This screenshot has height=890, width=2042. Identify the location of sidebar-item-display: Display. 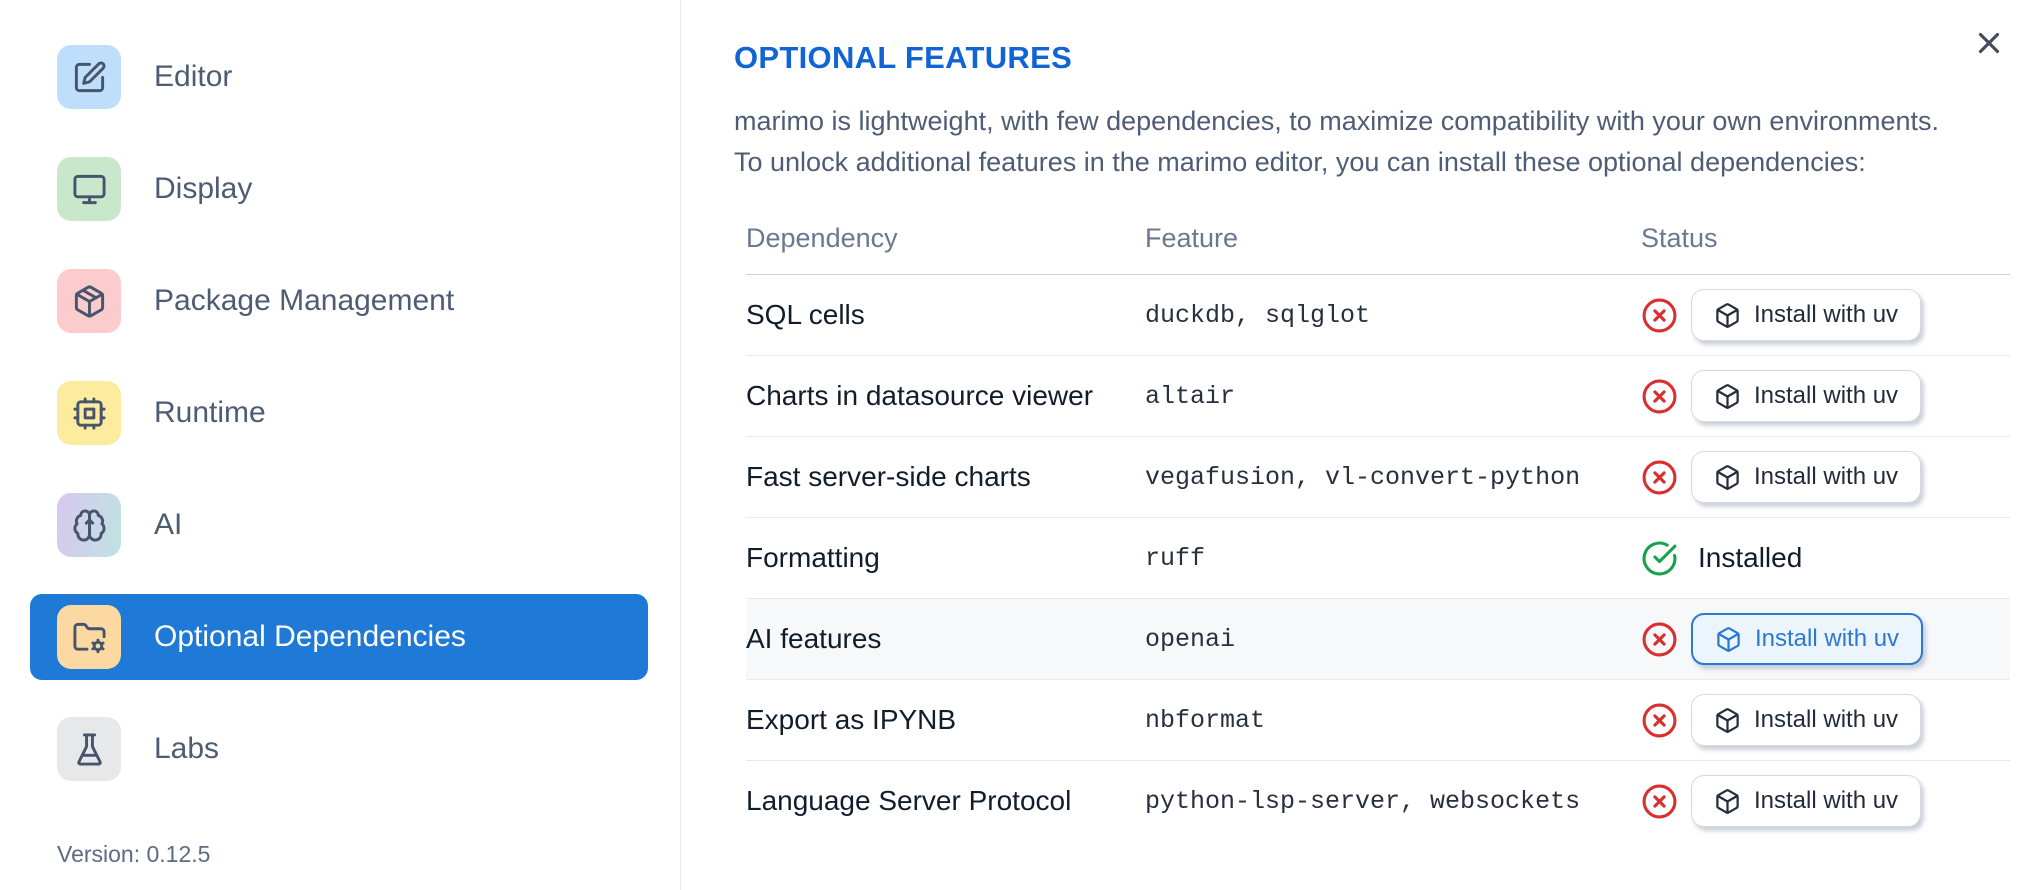
(340, 189).